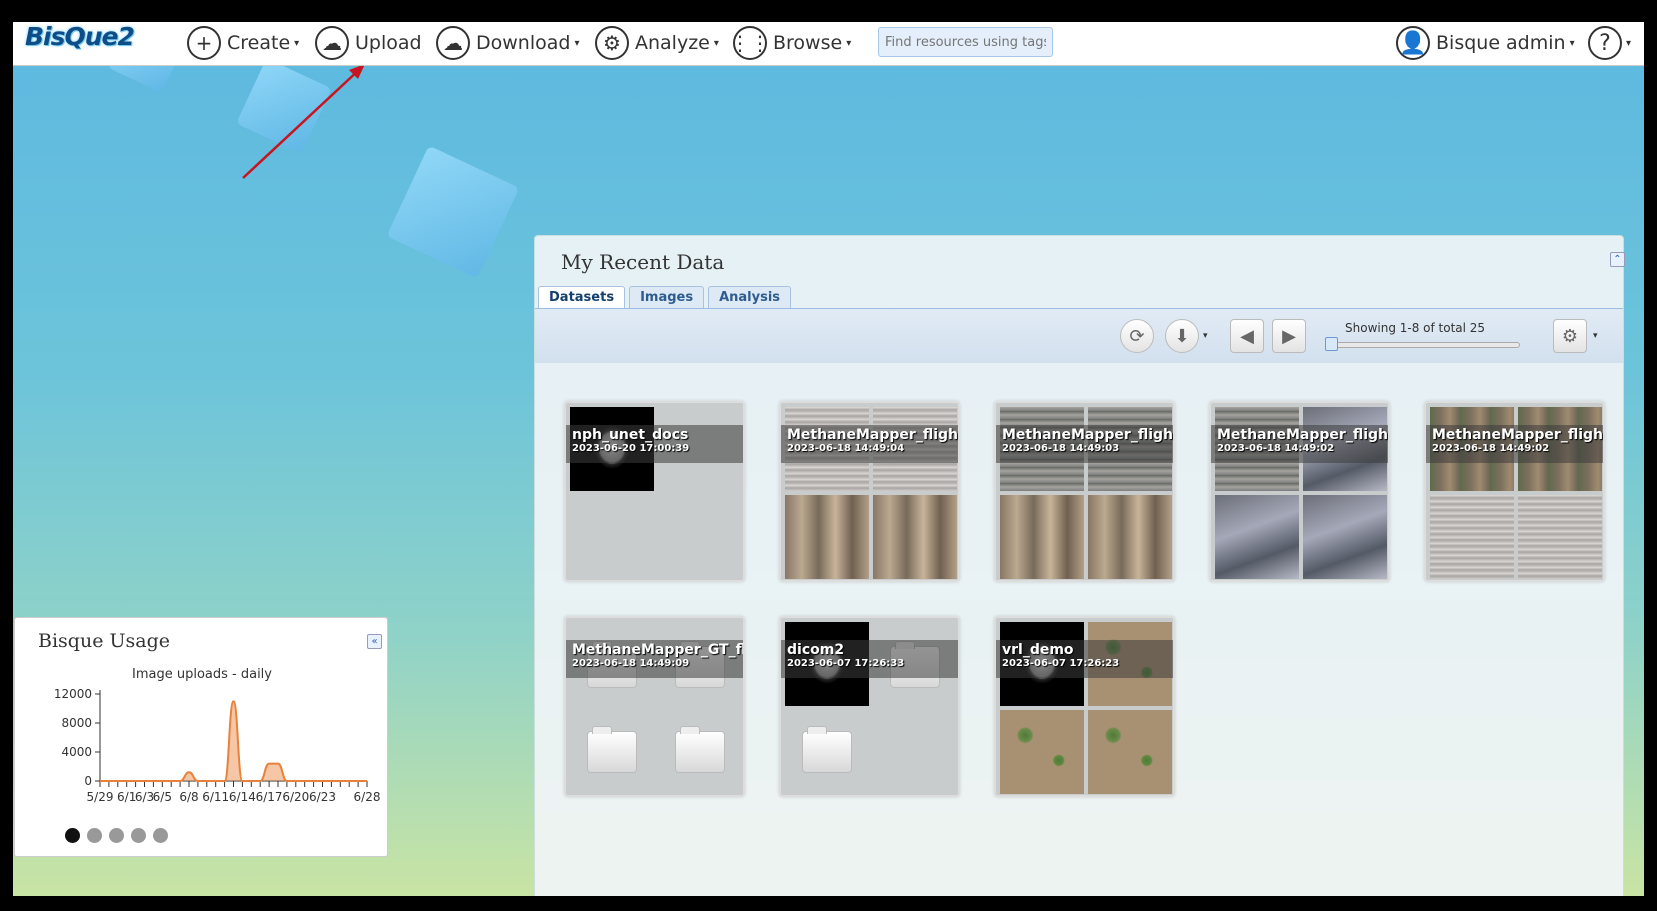 The image size is (1657, 911). Describe the element at coordinates (816, 650) in the screenshot. I see `dataset-name: dicom2` at that location.